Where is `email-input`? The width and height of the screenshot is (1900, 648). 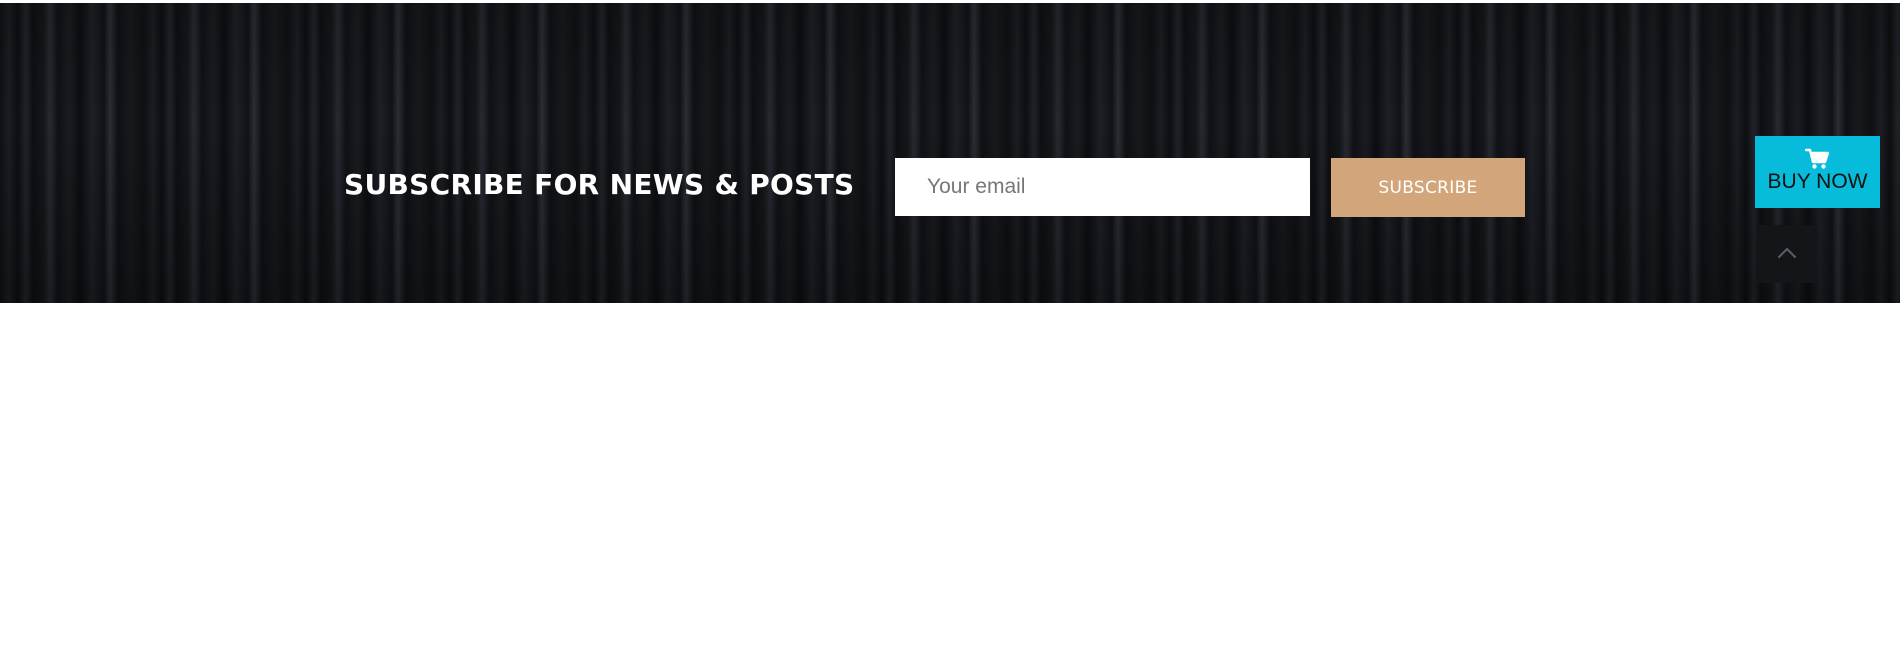
email-input is located at coordinates (1102, 187).